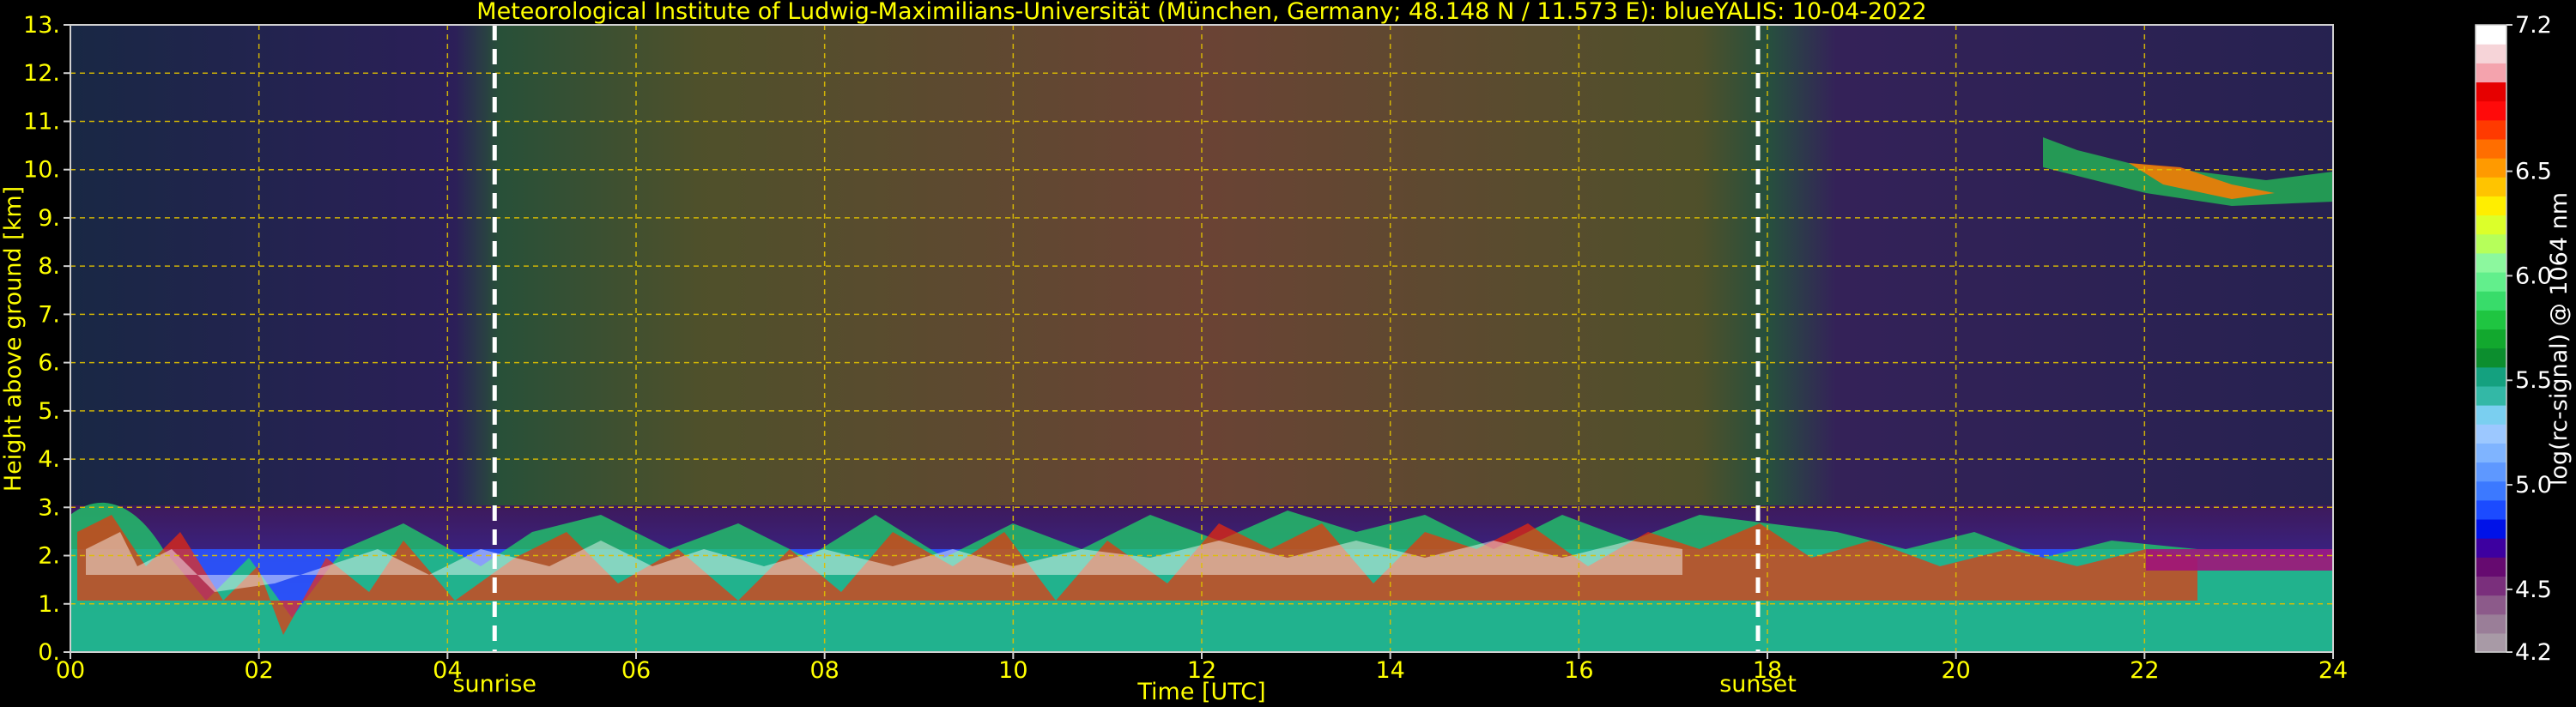  What do you see at coordinates (824, 670) in the screenshot?
I see `x-tick-label: 08` at bounding box center [824, 670].